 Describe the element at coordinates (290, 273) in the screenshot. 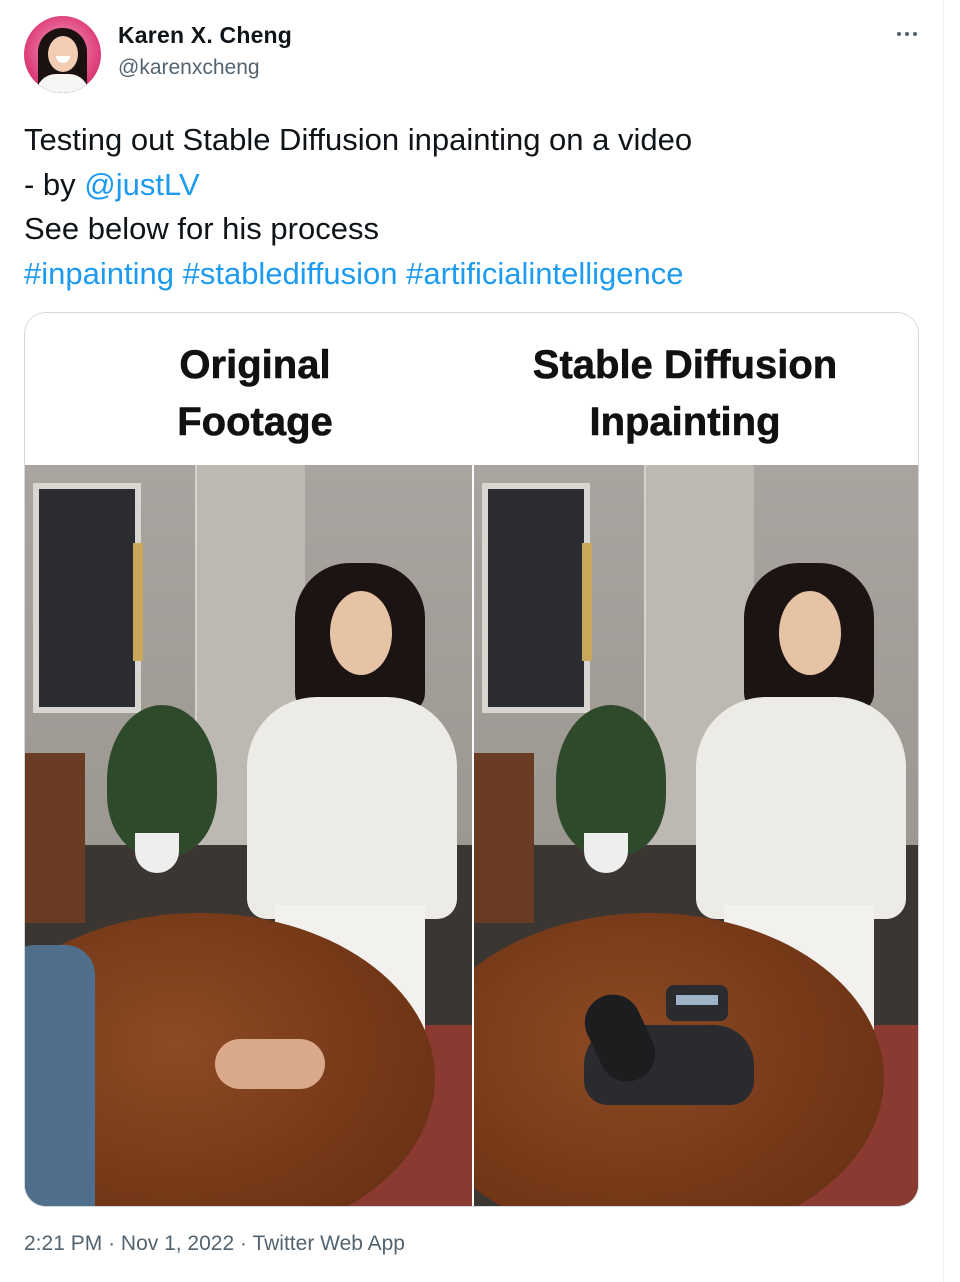

I see `hashtag-stablediffusion: #stablediffusion` at that location.